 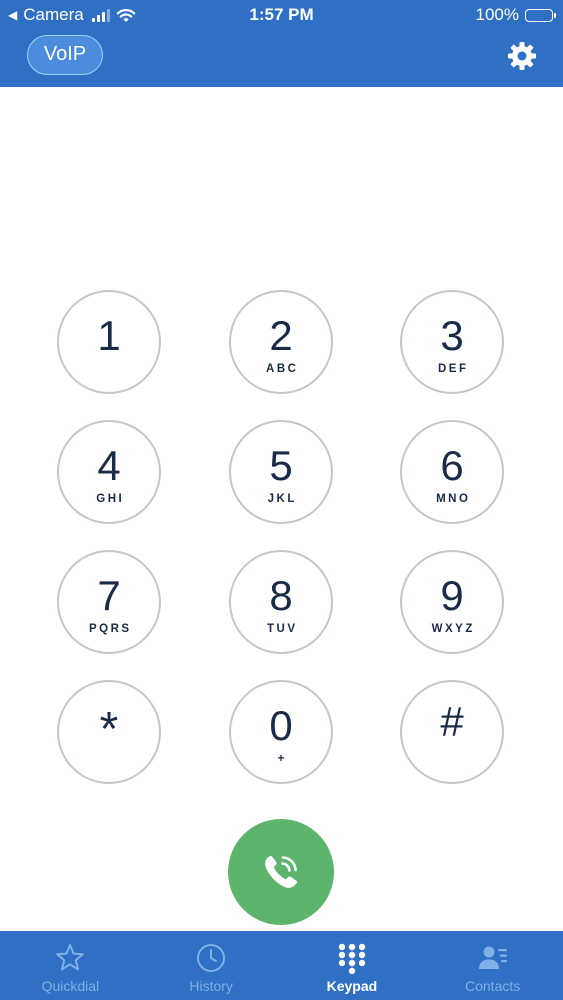 I want to click on key-8: 8 TUV, so click(x=281, y=602).